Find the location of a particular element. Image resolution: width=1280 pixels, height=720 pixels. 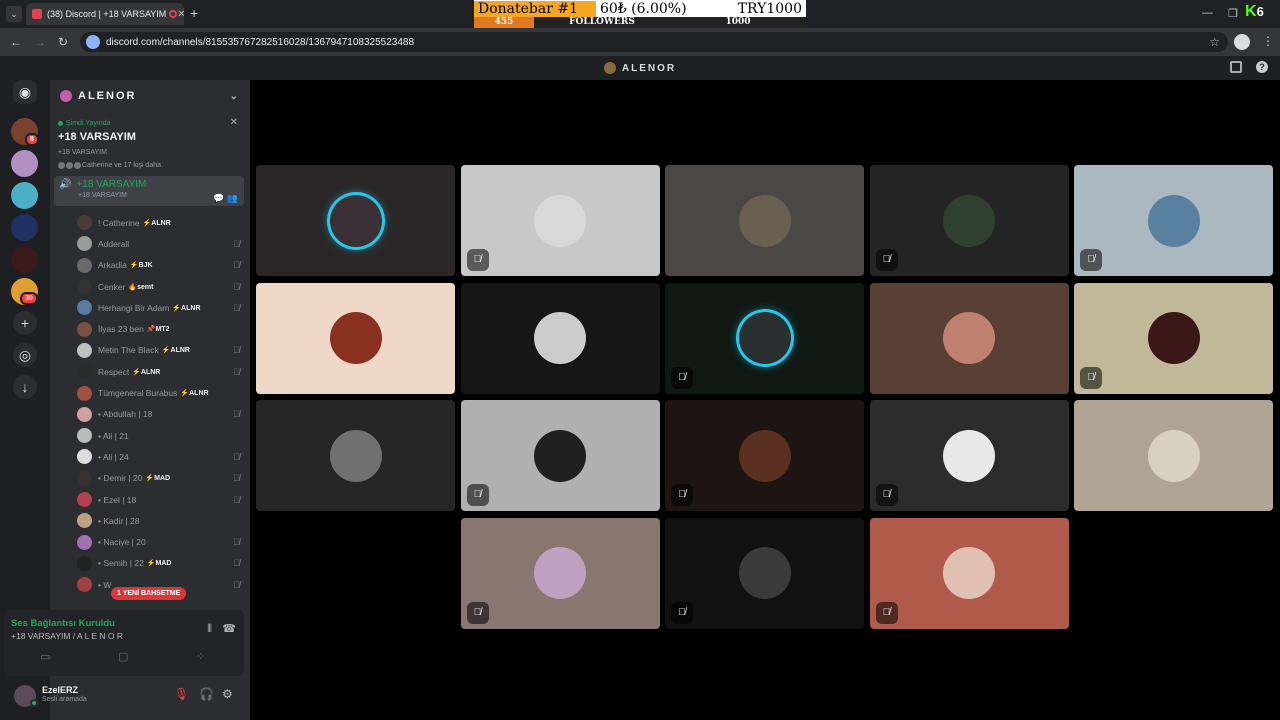

member-name: • Demir | 20 is located at coordinates (120, 478).